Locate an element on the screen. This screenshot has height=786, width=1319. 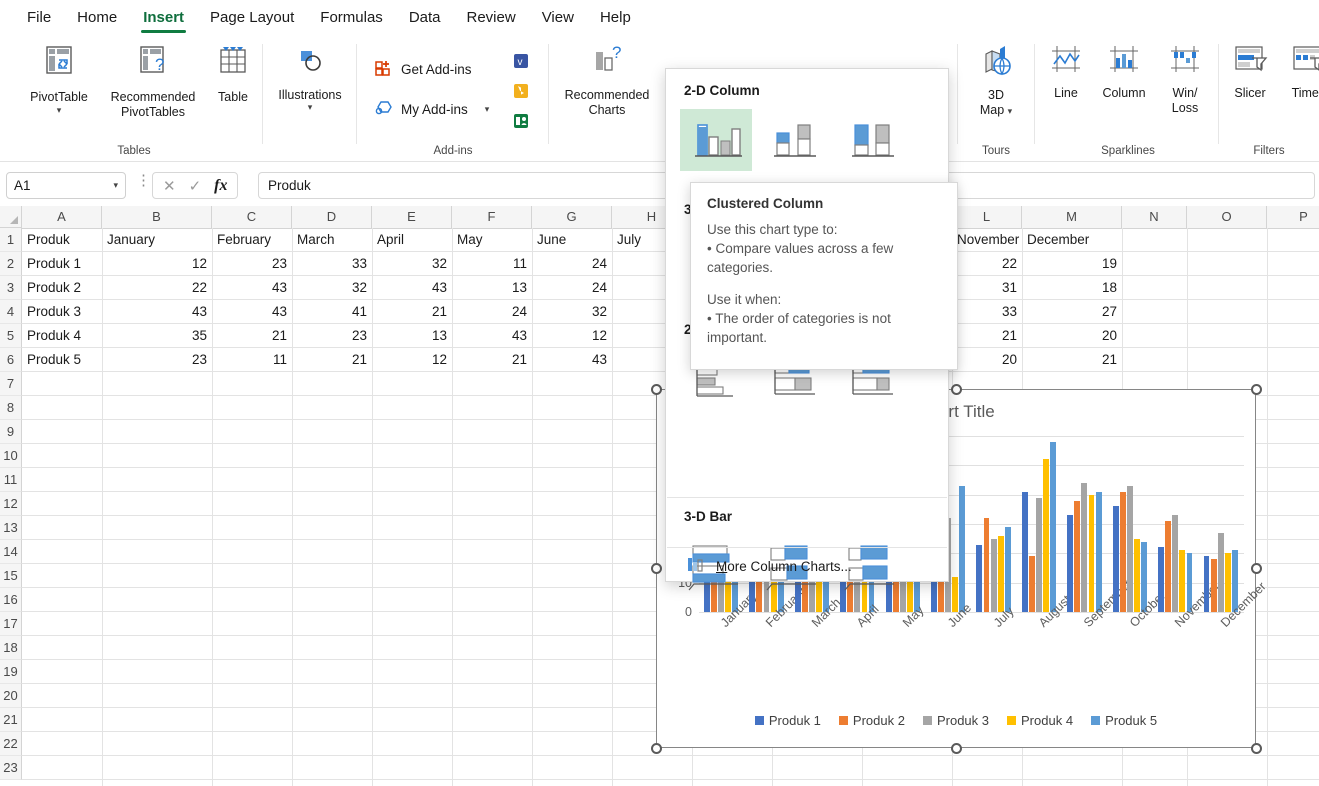
ribbon-tab-insert: Insert is located at coordinates (163, 18).